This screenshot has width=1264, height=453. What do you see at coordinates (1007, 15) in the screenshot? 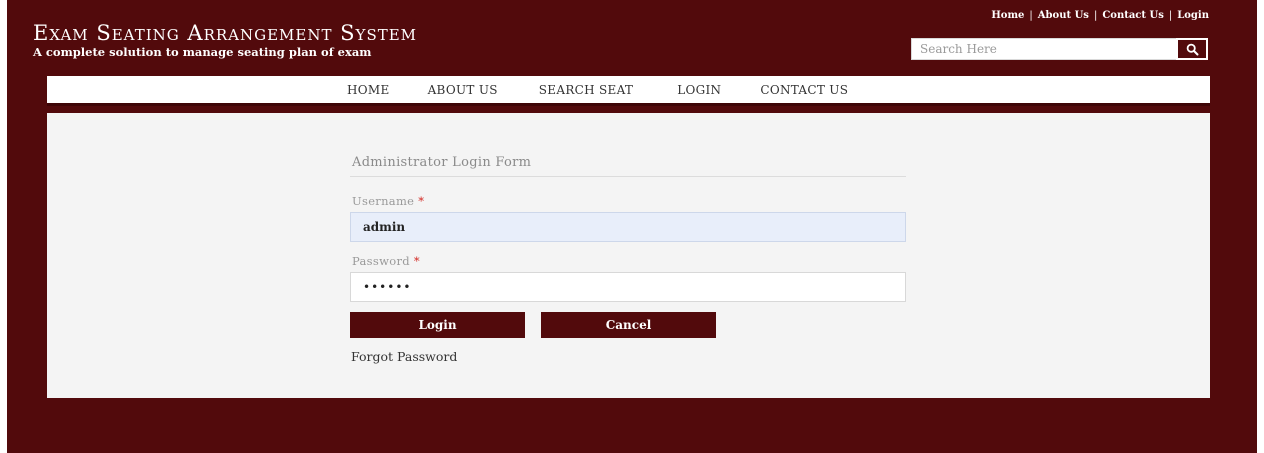
I see `top-link-home: Home` at bounding box center [1007, 15].